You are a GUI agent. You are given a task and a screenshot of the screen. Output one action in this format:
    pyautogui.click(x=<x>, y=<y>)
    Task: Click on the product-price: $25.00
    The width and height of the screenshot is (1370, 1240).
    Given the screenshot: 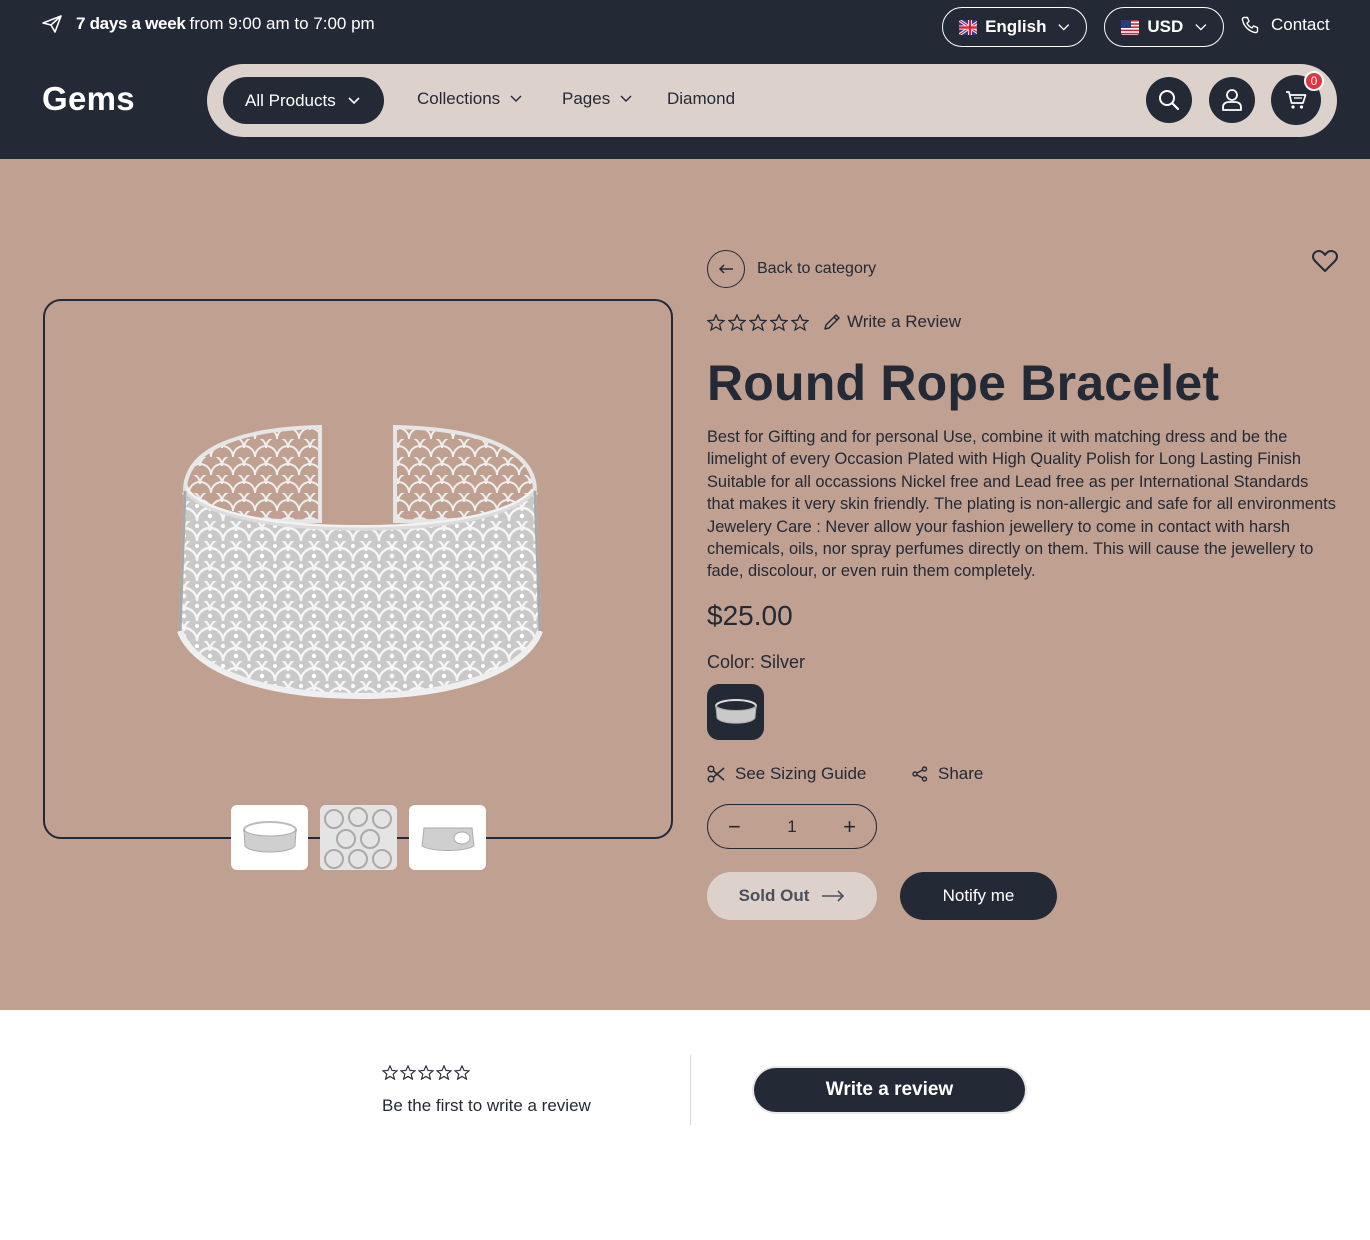 What is the action you would take?
    pyautogui.click(x=750, y=615)
    